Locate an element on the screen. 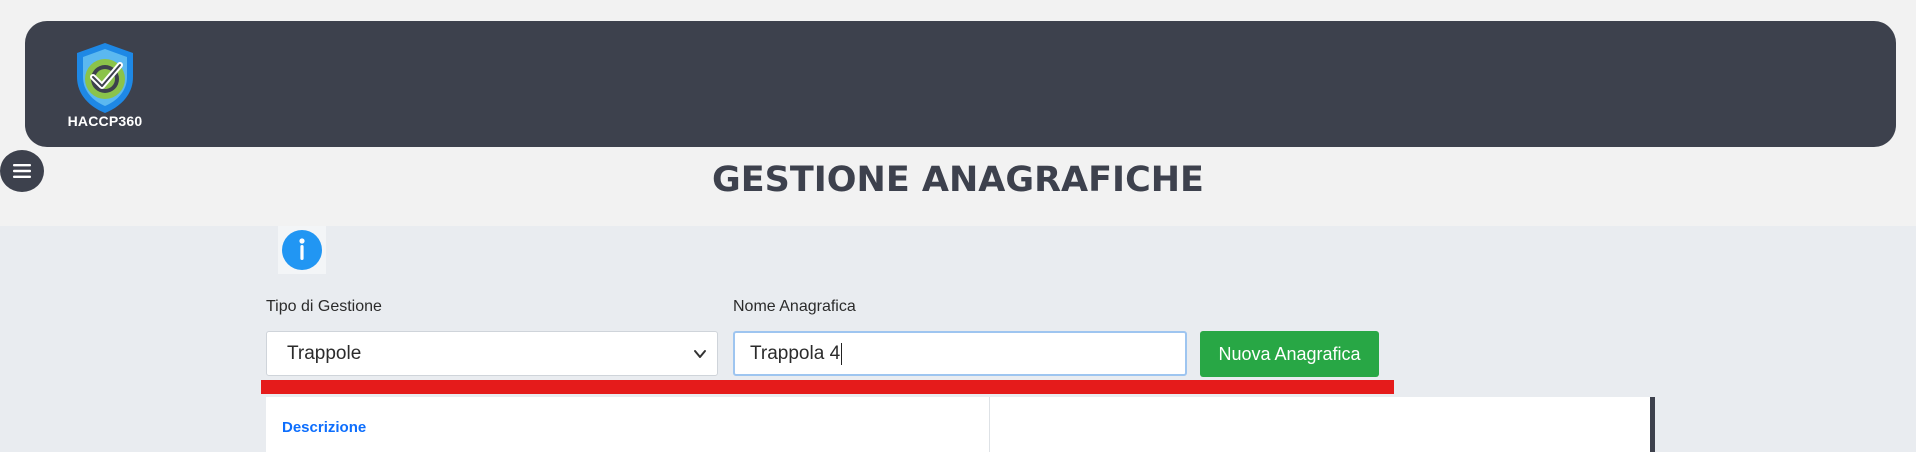 The height and width of the screenshot is (452, 1916). nome-anagrafica-value: Trappola 4 is located at coordinates (795, 353).